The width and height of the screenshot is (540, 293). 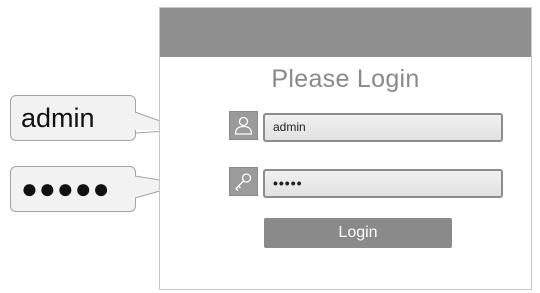 What do you see at coordinates (243, 125) in the screenshot?
I see `user-icon` at bounding box center [243, 125].